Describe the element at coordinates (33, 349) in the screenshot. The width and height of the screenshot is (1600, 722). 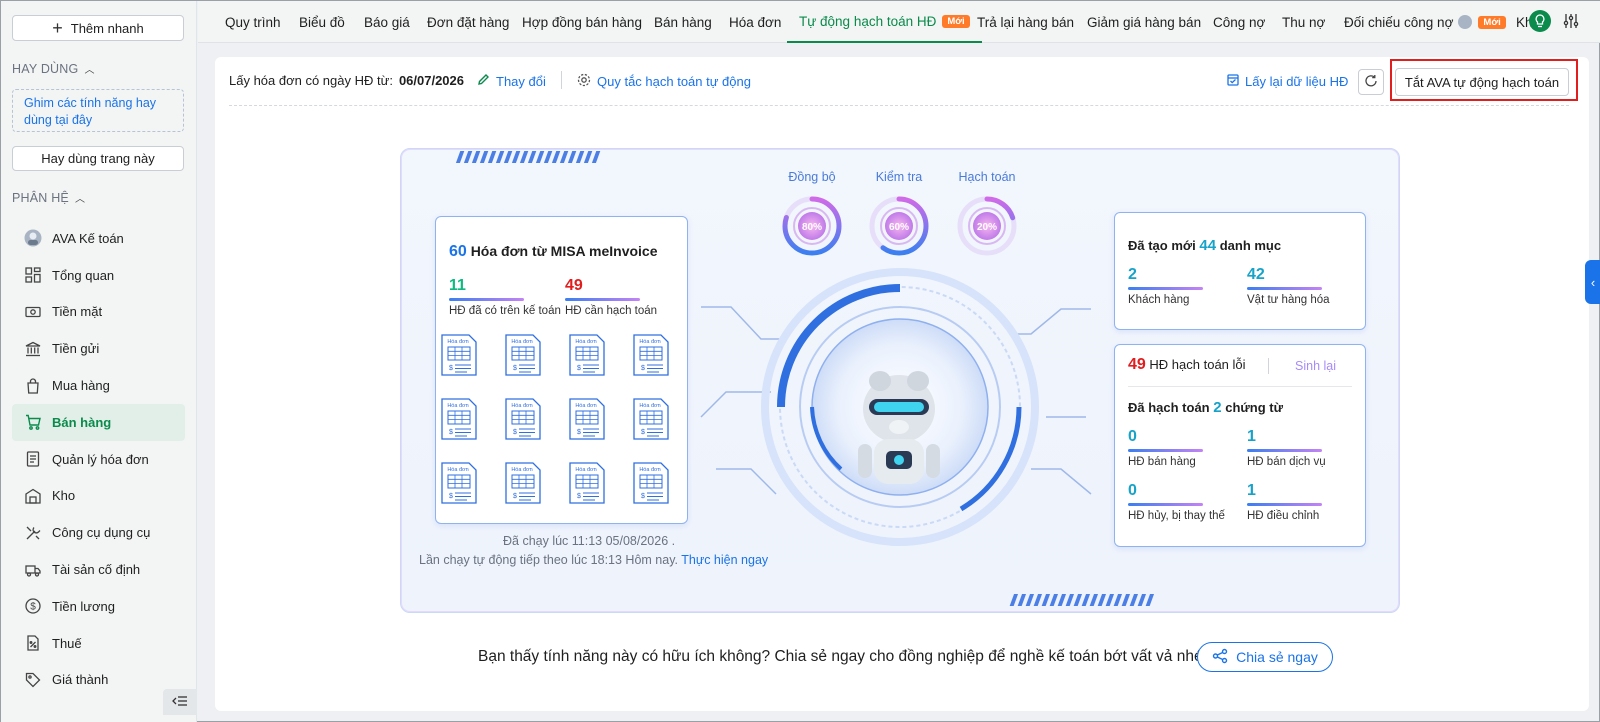
I see `bank-icon` at that location.